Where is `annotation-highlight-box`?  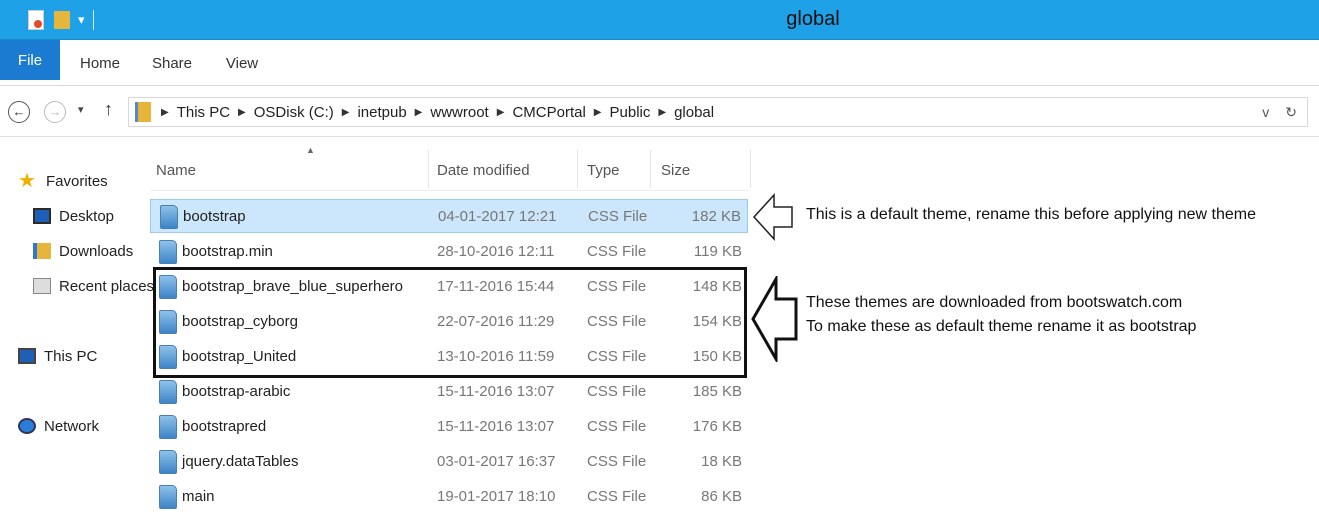 annotation-highlight-box is located at coordinates (450, 322).